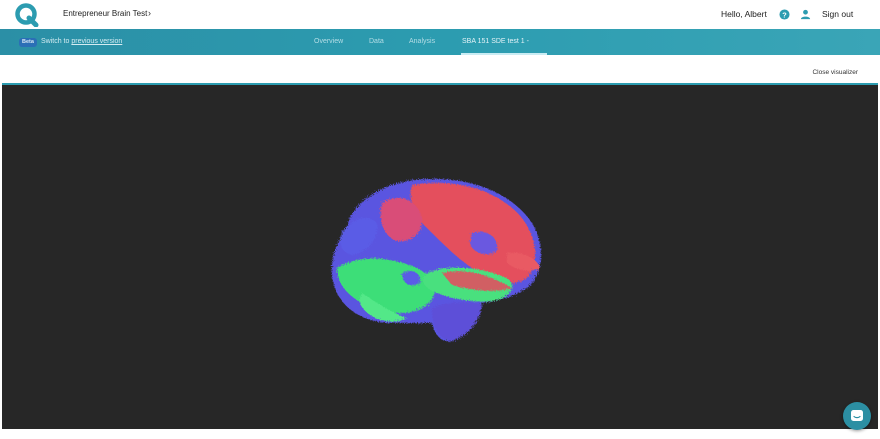  What do you see at coordinates (436, 260) in the screenshot?
I see `brain-tractography-image` at bounding box center [436, 260].